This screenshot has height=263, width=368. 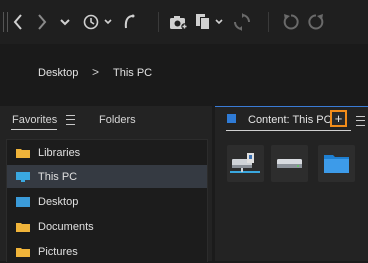 I want to click on breadcrumb-item-this-pc: This PC, so click(x=132, y=73).